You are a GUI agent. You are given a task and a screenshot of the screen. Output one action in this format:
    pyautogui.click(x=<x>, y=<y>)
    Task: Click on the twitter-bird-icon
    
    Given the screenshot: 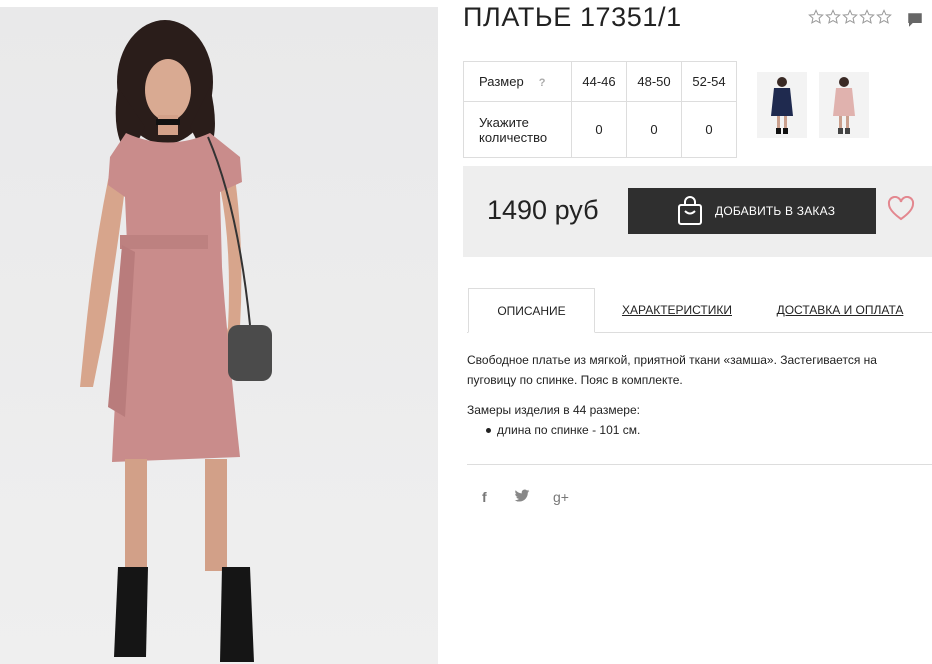 What is the action you would take?
    pyautogui.click(x=522, y=495)
    